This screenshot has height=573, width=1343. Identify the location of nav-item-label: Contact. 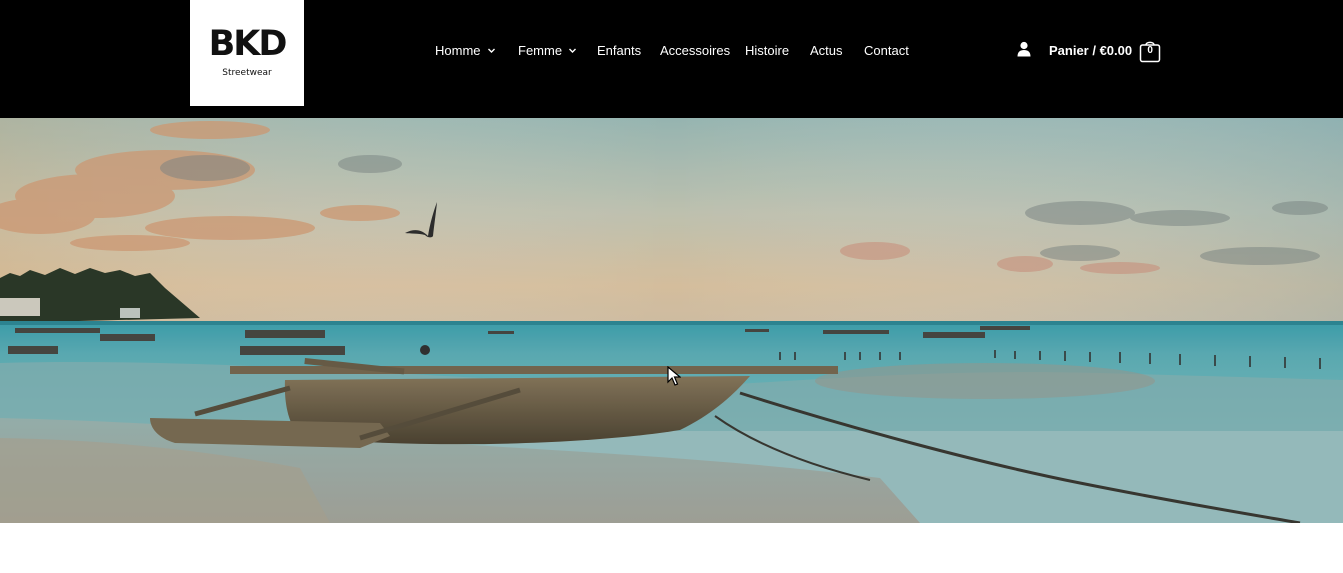
(886, 50).